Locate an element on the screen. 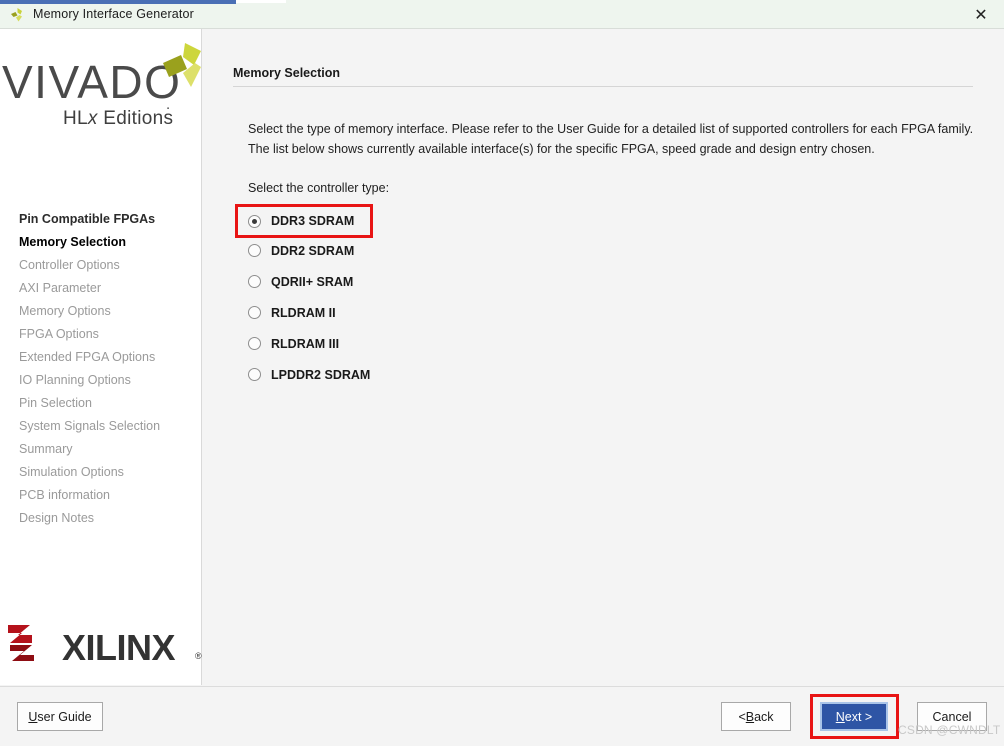 The width and height of the screenshot is (1004, 746). titlebar-accent-strip is located at coordinates (118, 2).